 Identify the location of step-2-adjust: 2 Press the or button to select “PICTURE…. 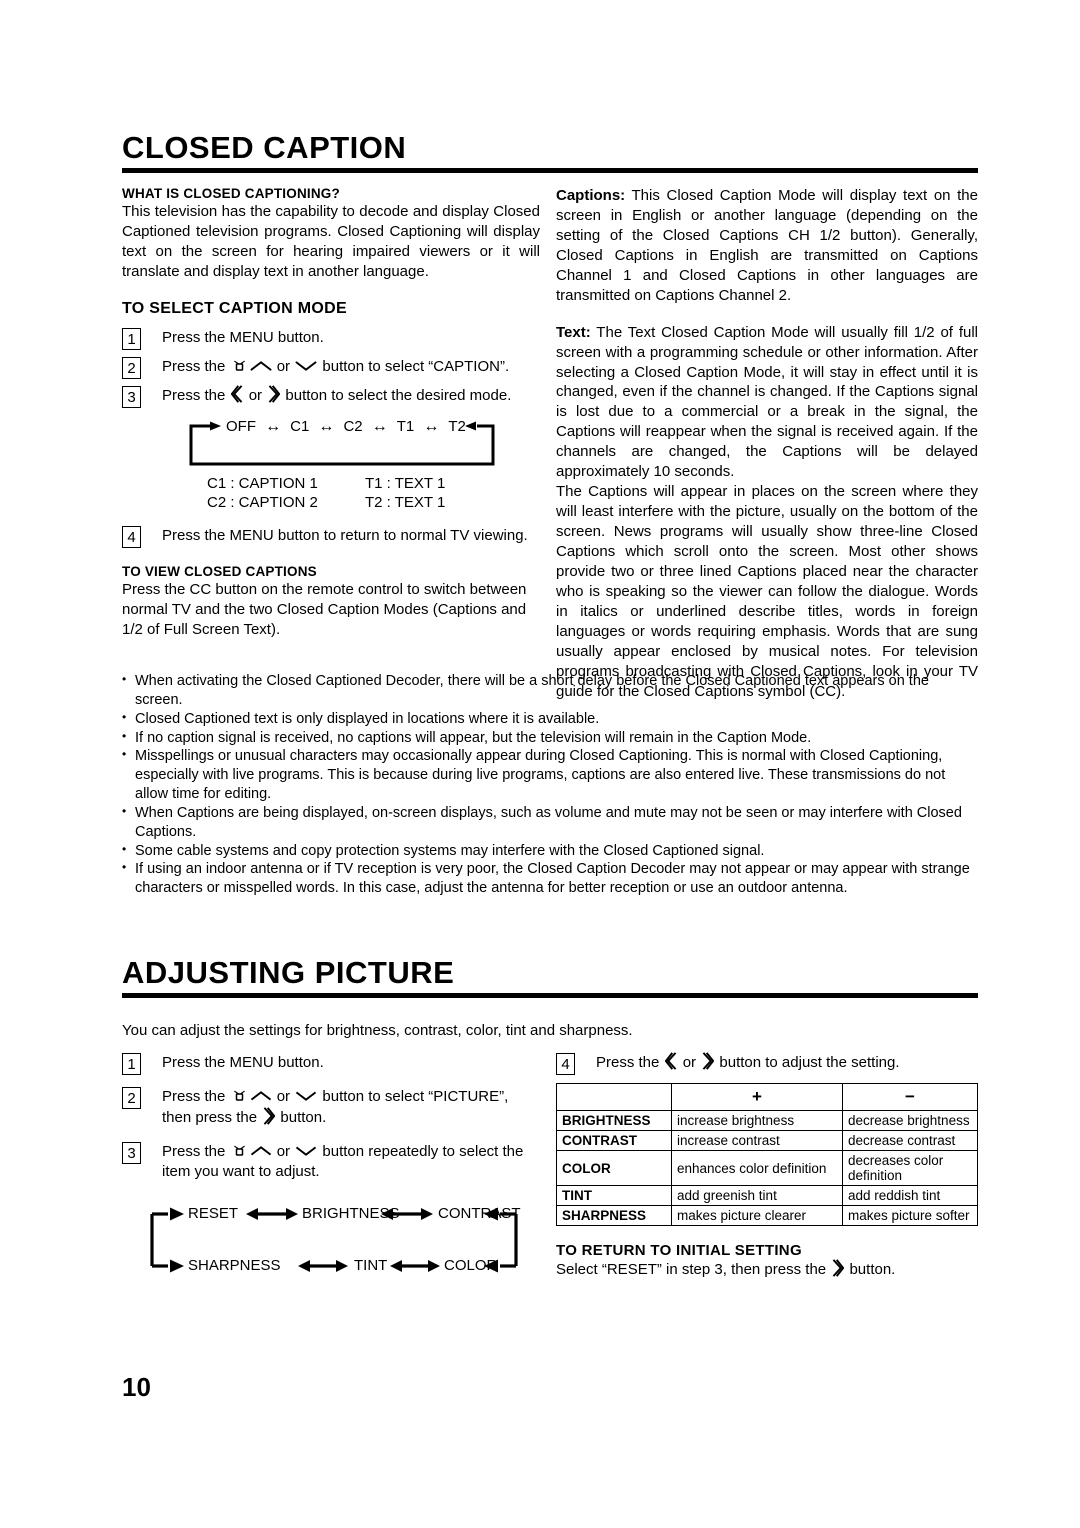
(331, 1107).